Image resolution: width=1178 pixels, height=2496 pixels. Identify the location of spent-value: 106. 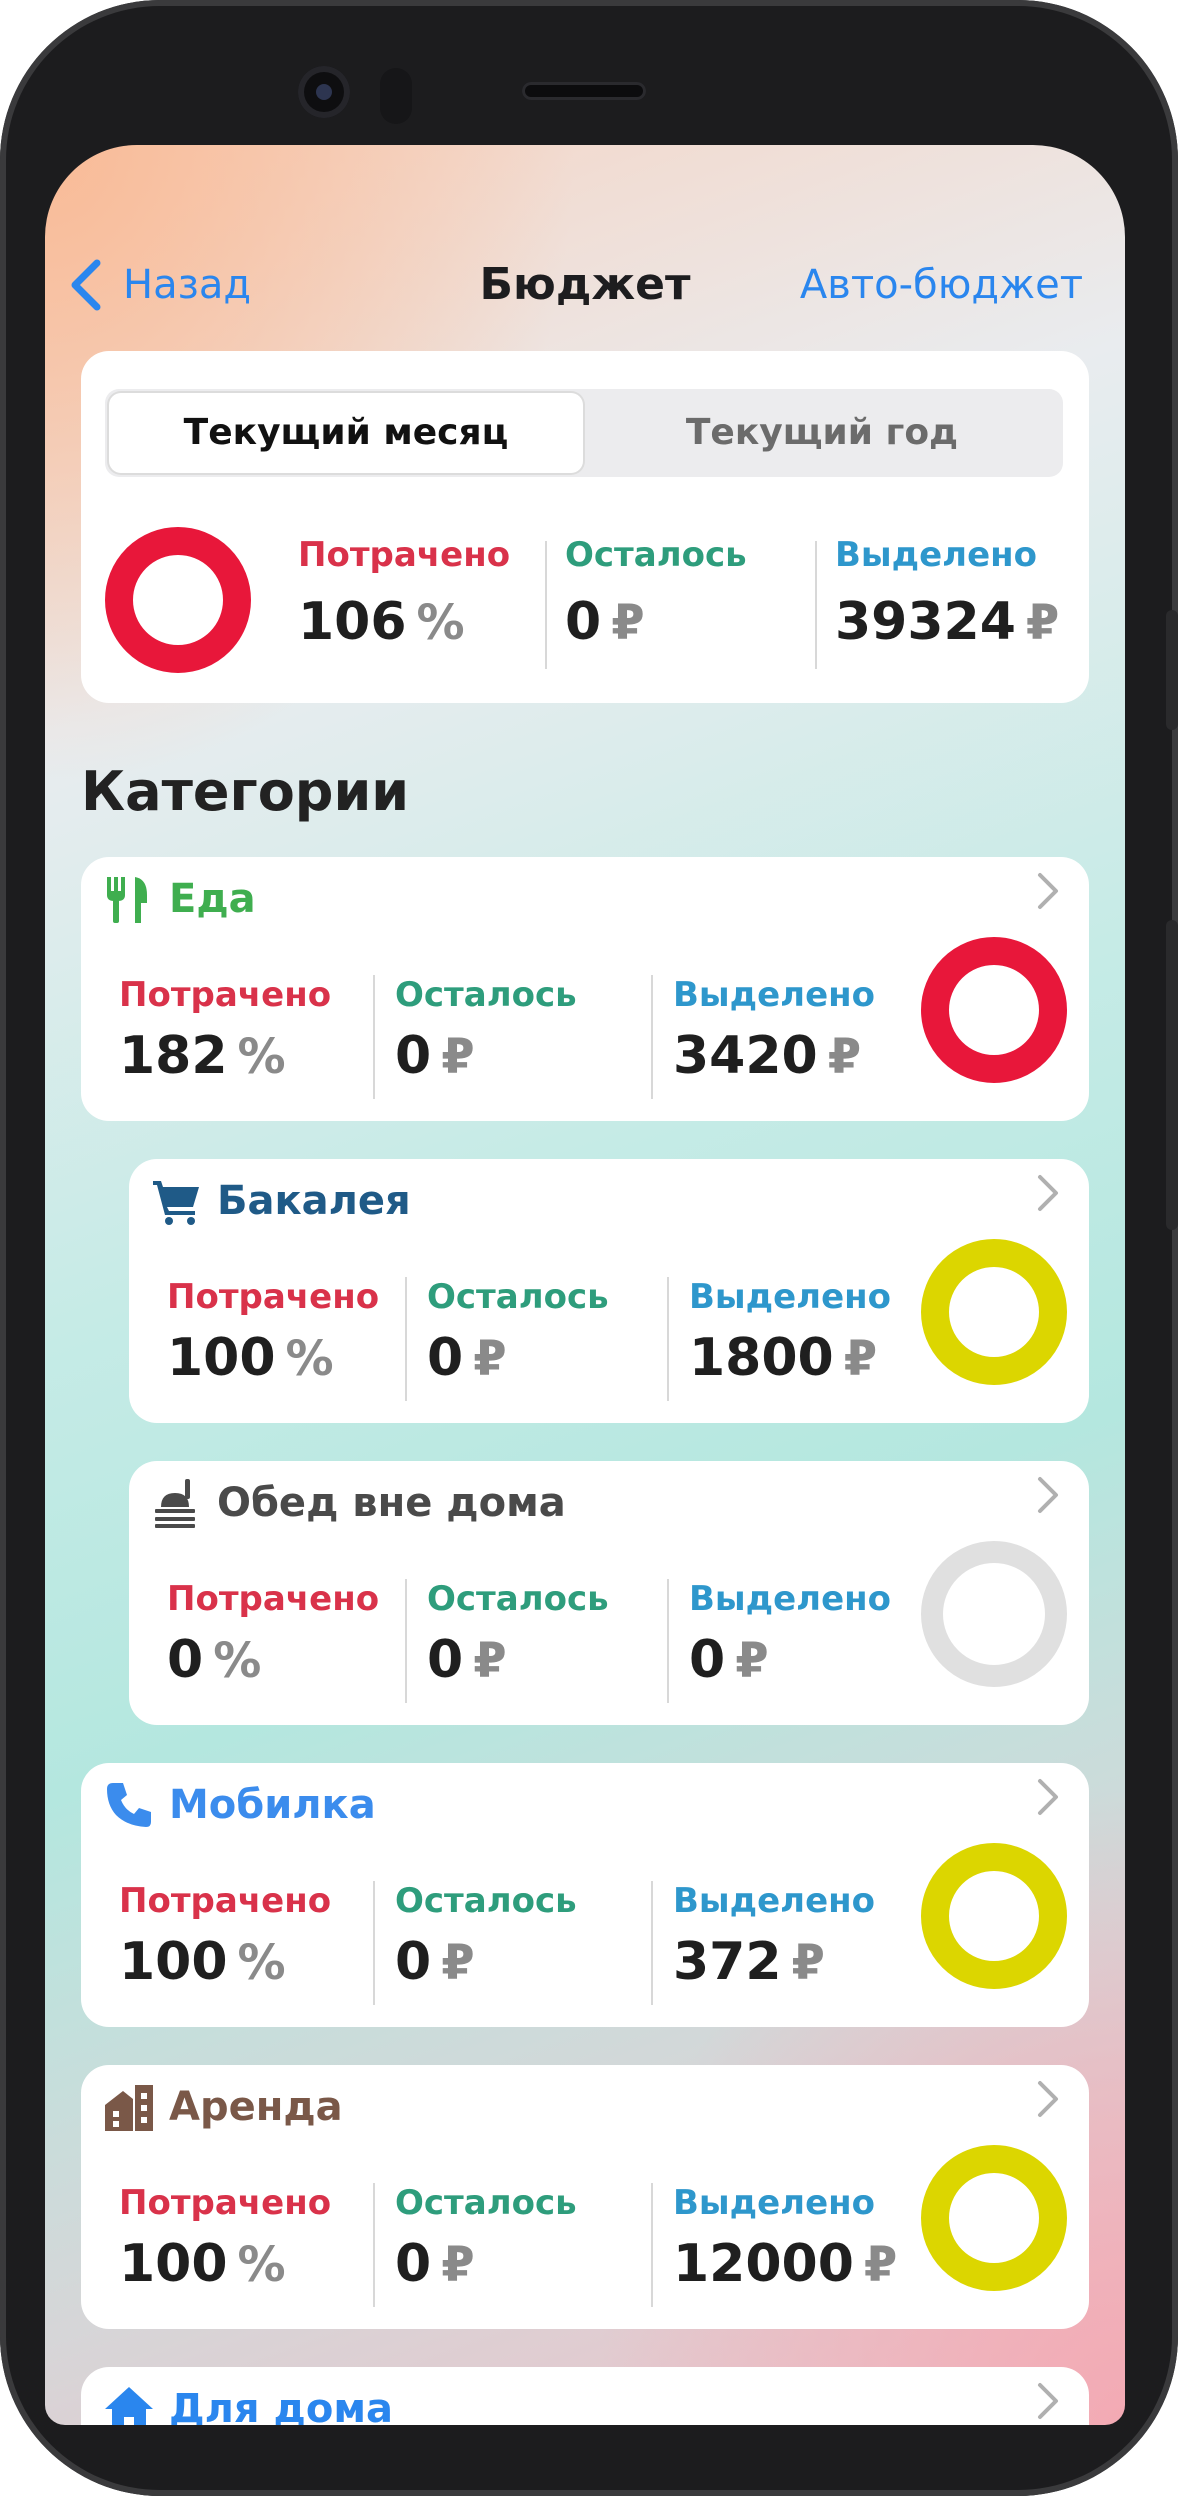
(352, 622).